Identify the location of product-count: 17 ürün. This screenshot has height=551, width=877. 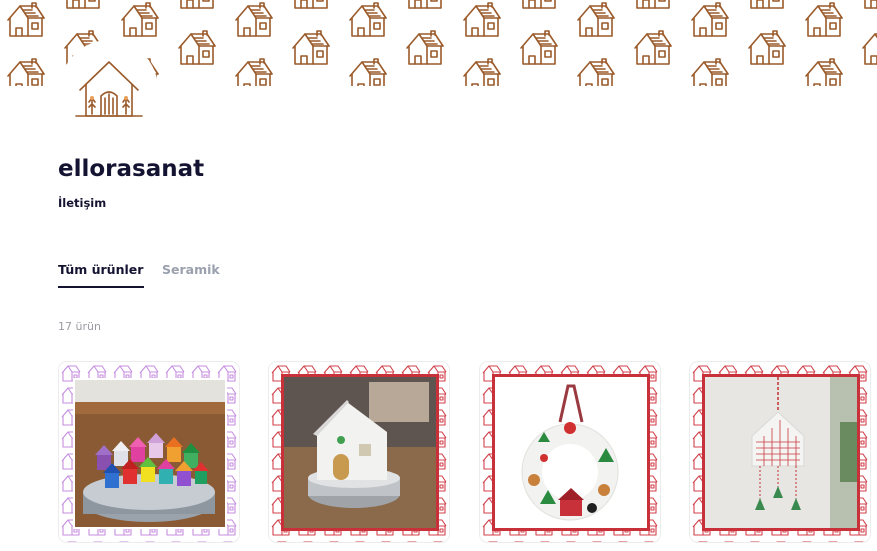
(79, 326).